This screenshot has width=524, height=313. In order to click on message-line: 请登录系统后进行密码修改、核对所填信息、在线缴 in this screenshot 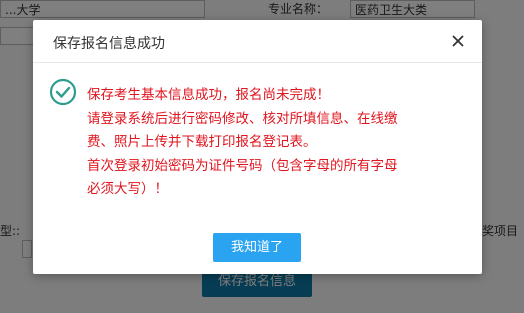, I will do `click(242, 118)`.